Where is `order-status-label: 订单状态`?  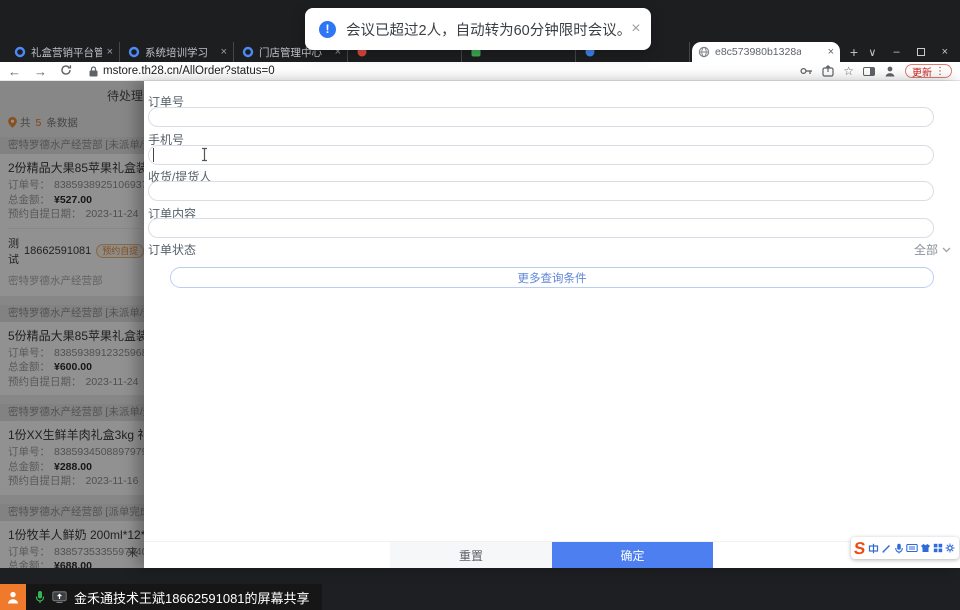
order-status-label: 订单状态 is located at coordinates (172, 250).